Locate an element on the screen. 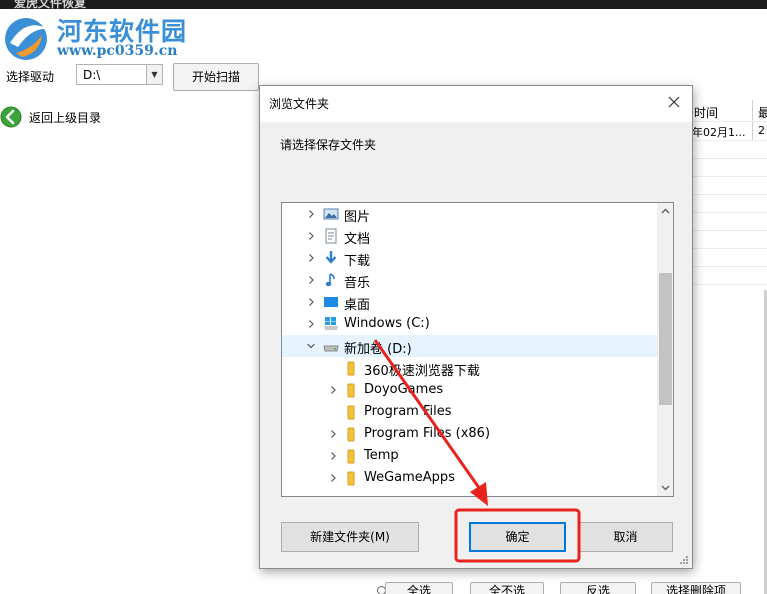 The width and height of the screenshot is (767, 594). windows-drive-icon is located at coordinates (331, 323).